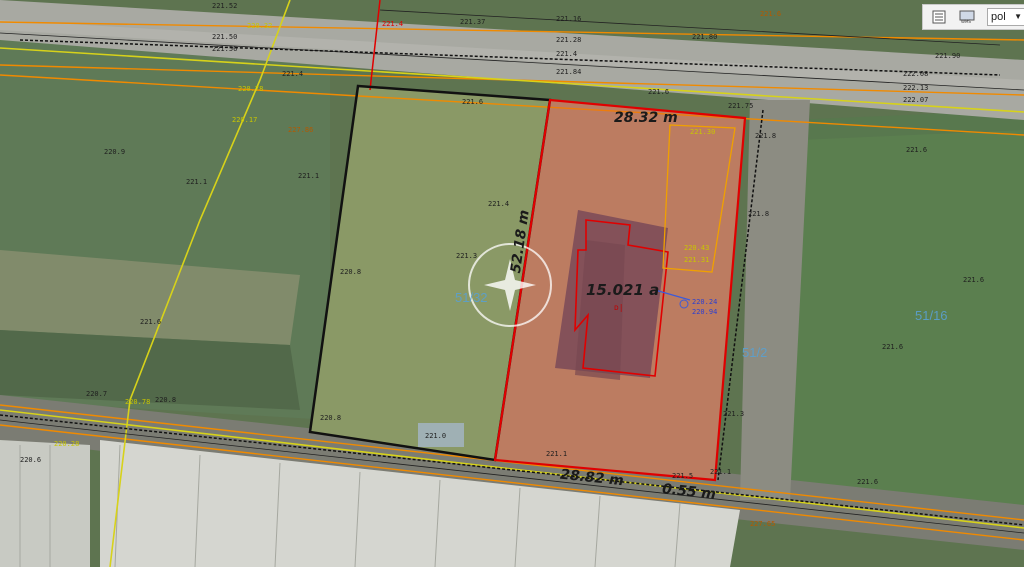 The height and width of the screenshot is (567, 1024). Describe the element at coordinates (916, 74) in the screenshot. I see `spot-height: 222.08` at that location.